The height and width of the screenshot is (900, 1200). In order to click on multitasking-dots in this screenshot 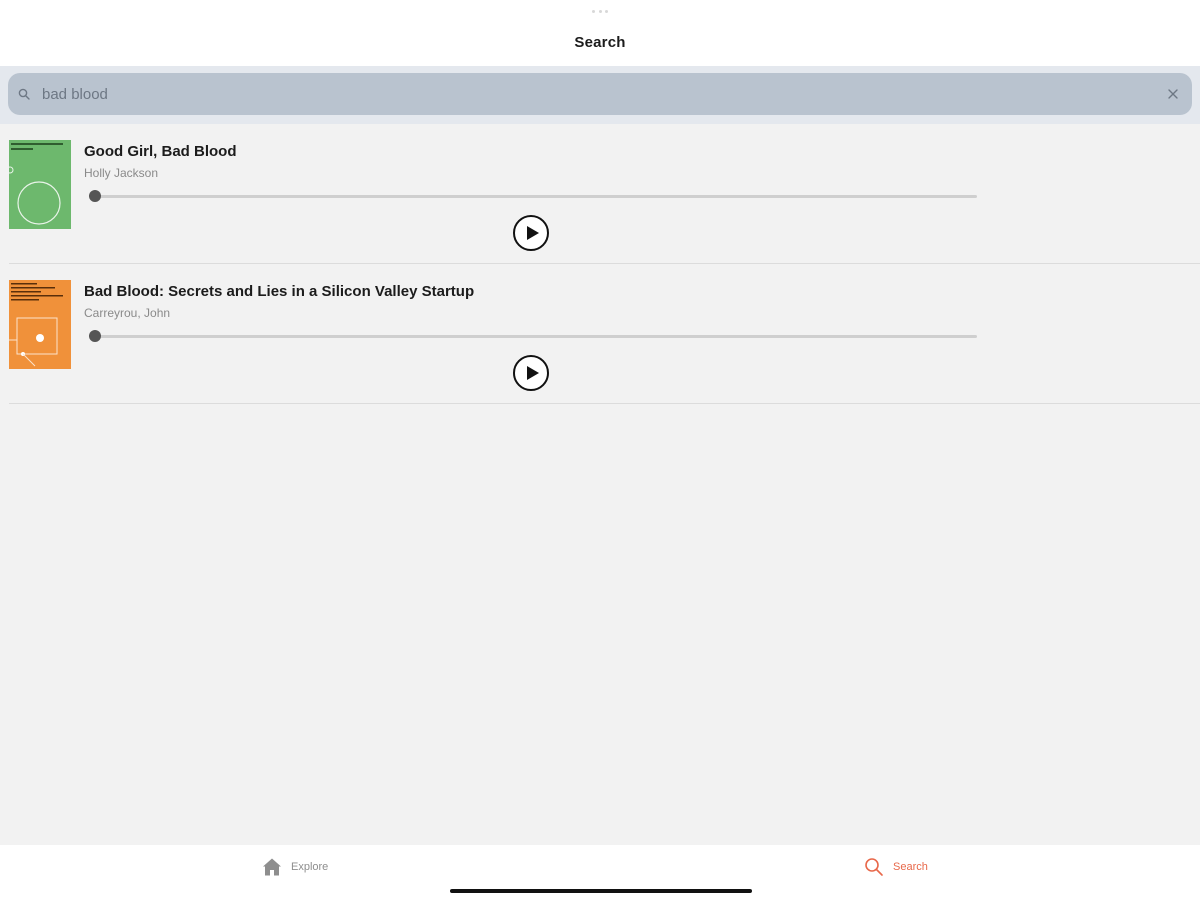, I will do `click(600, 12)`.